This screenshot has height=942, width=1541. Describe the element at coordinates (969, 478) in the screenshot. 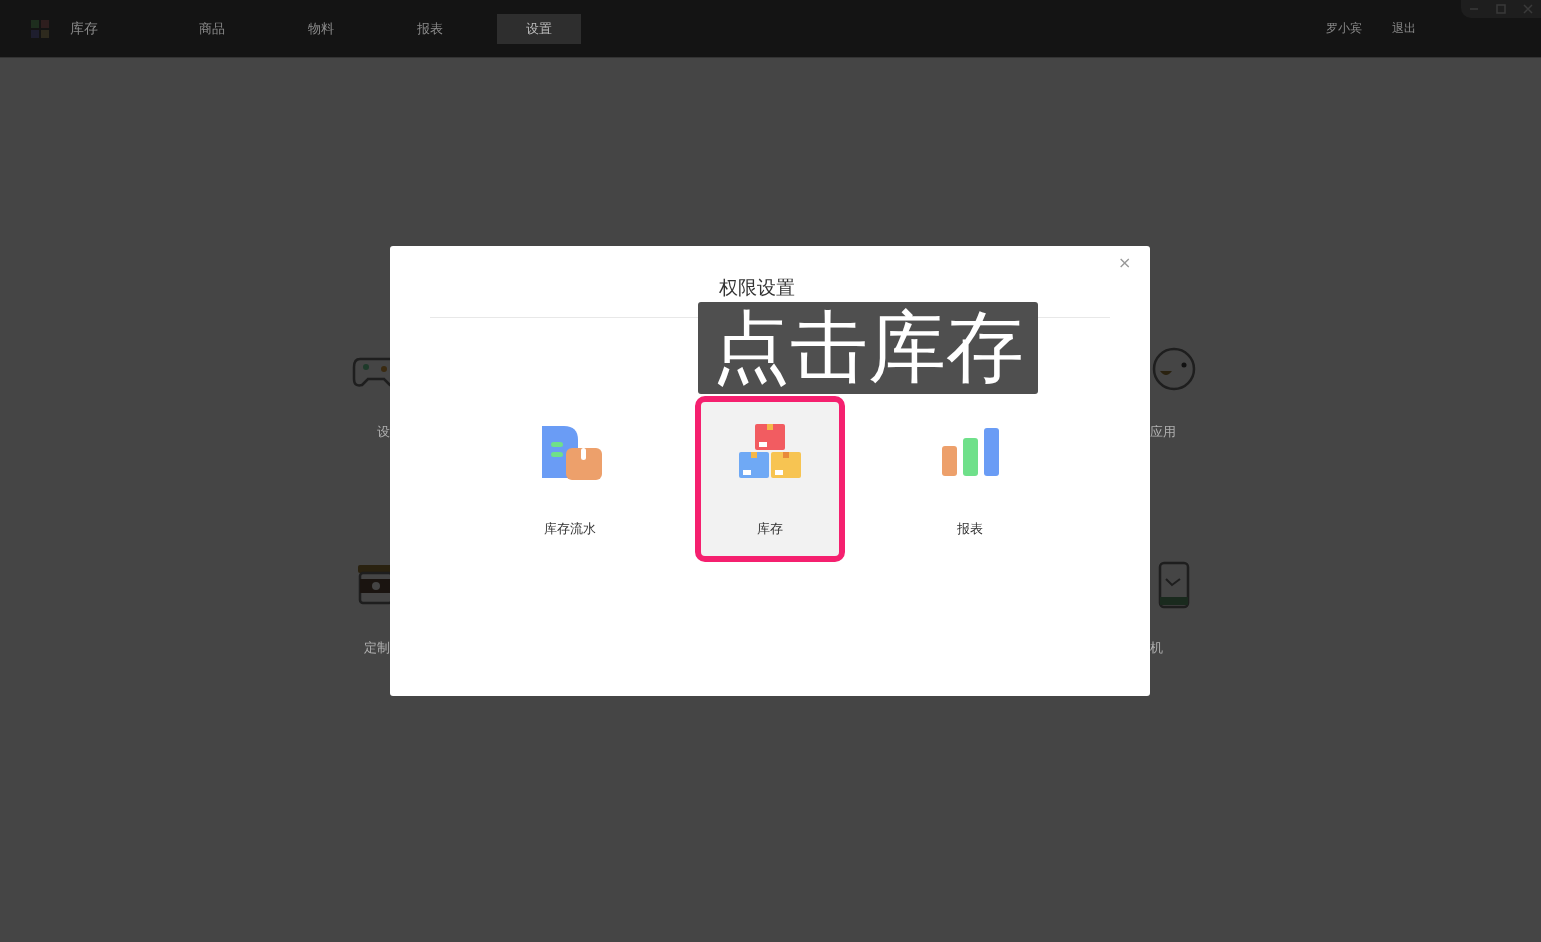

I see `module-tile: 报表` at that location.